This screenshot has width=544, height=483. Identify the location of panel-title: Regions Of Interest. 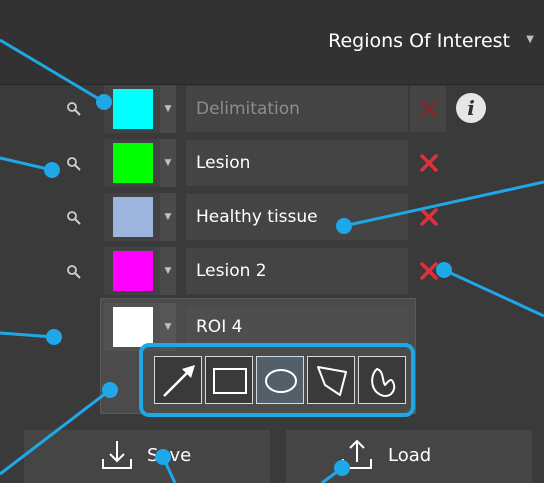
(419, 41).